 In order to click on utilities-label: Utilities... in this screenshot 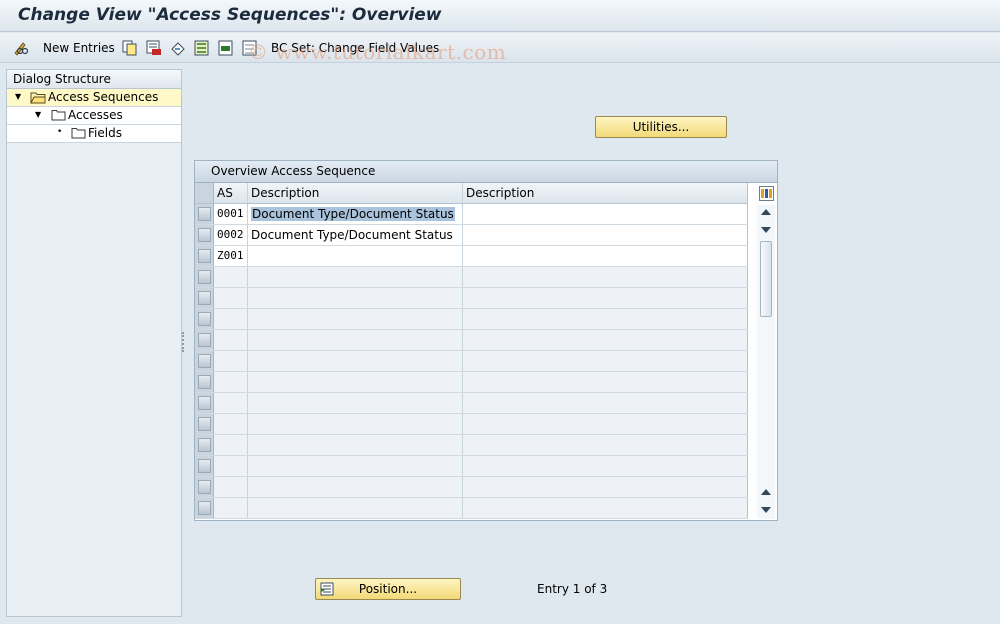, I will do `click(661, 127)`.